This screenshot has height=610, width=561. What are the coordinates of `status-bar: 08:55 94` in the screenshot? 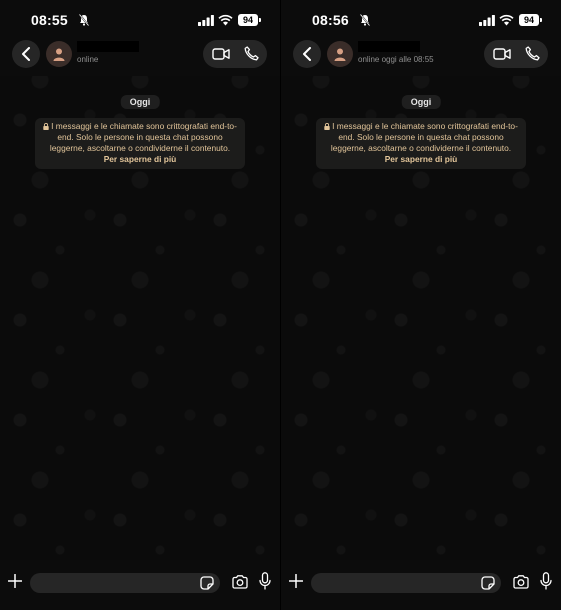 It's located at (140, 21).